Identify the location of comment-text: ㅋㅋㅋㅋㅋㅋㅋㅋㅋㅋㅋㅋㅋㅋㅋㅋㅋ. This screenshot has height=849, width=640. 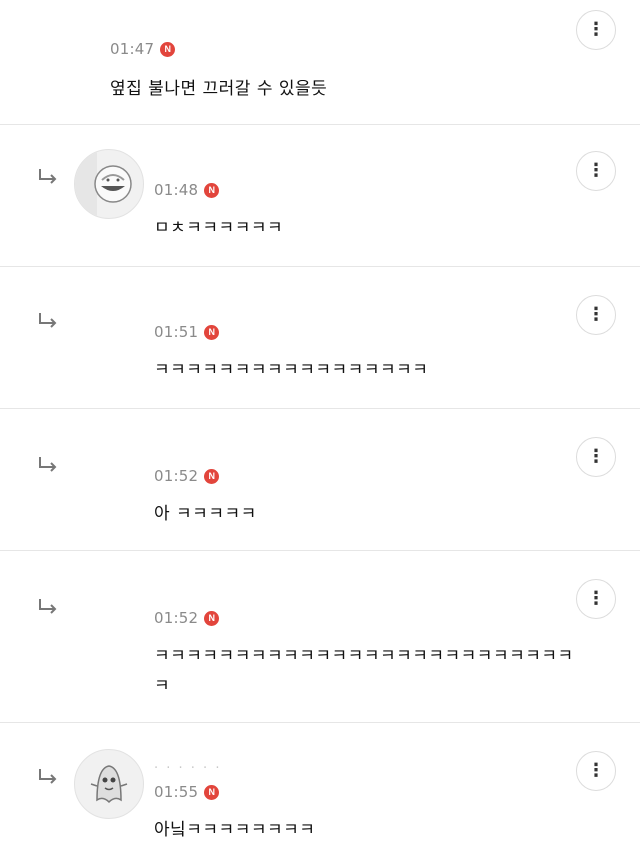
(291, 370).